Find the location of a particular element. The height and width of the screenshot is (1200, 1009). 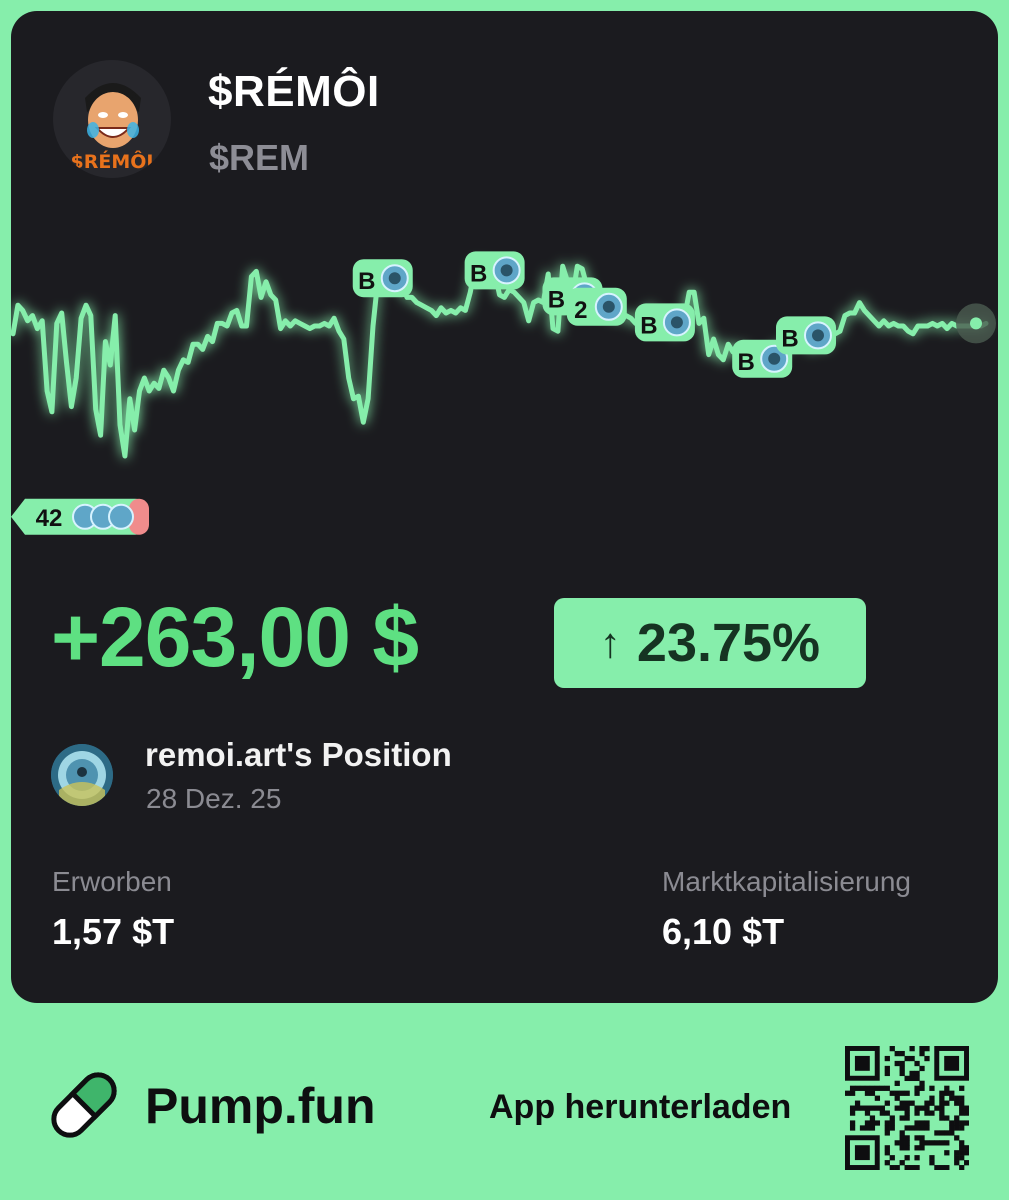

trade-marker-label: 2 is located at coordinates (580, 310).